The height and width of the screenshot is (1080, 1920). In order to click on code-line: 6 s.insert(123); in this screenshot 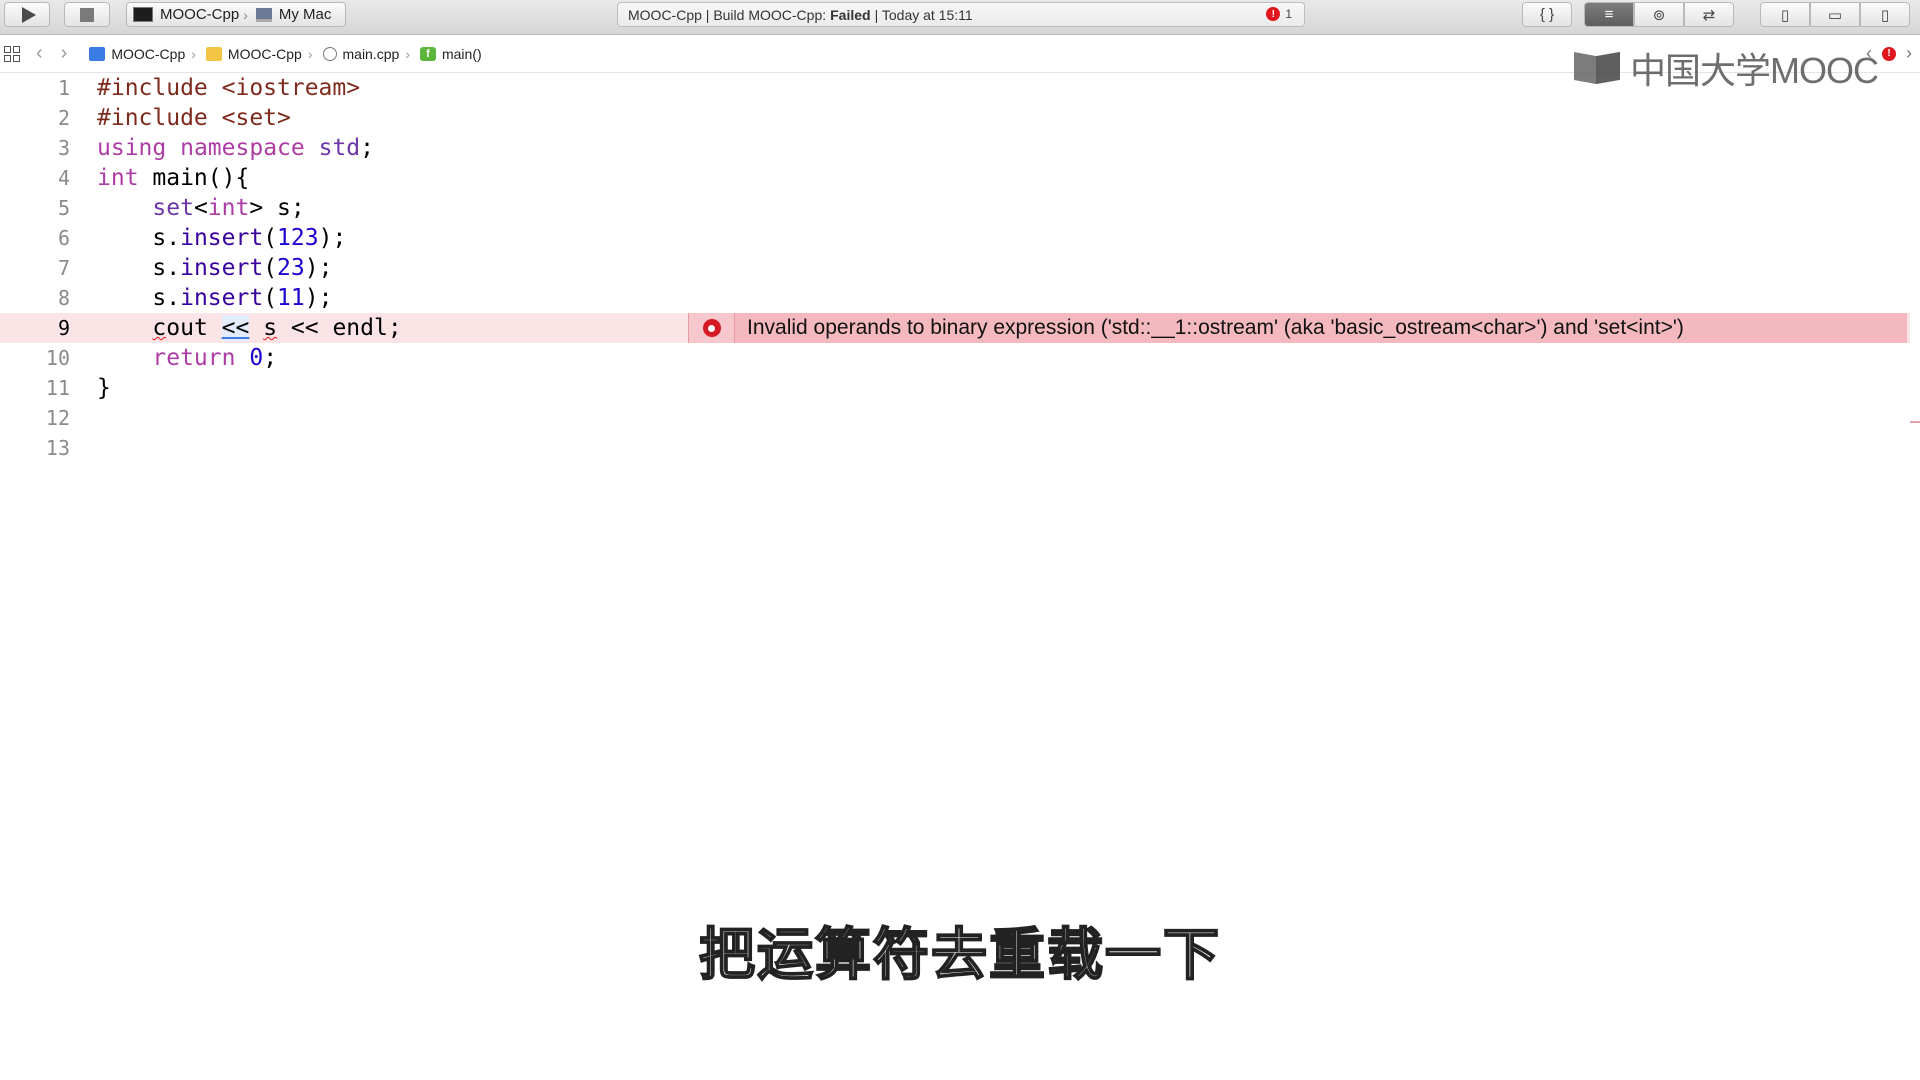, I will do `click(955, 238)`.